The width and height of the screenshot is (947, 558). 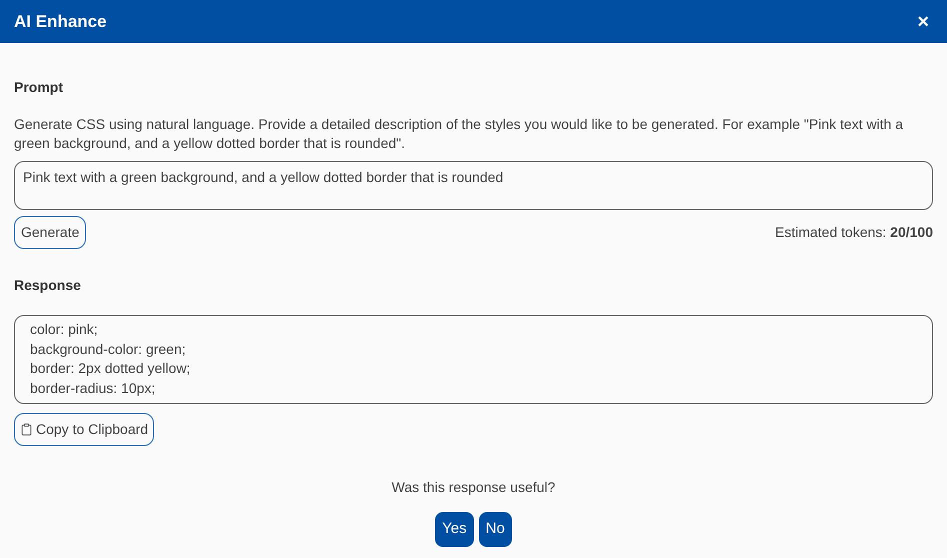 I want to click on clipboard-icon, so click(x=26, y=429).